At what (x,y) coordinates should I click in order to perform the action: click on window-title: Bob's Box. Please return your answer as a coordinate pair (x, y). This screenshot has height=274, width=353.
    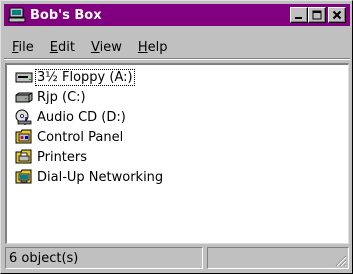
    Looking at the image, I should click on (66, 15).